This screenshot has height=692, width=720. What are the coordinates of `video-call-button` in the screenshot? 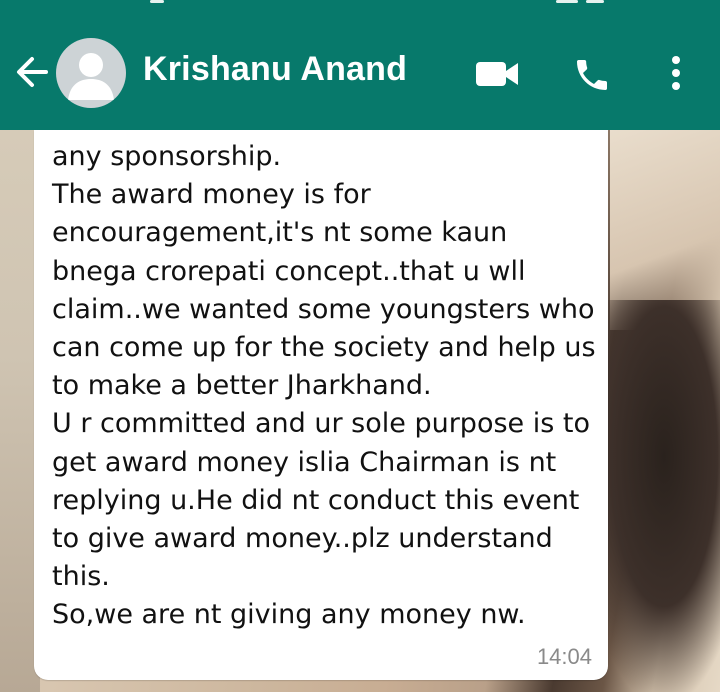 It's located at (497, 74).